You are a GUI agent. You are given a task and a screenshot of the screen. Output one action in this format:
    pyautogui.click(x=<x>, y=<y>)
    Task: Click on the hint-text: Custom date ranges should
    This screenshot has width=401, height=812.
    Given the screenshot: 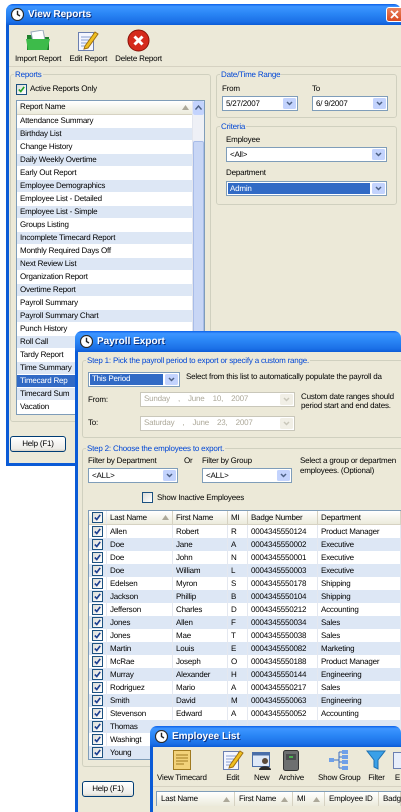 What is the action you would take?
    pyautogui.click(x=348, y=397)
    